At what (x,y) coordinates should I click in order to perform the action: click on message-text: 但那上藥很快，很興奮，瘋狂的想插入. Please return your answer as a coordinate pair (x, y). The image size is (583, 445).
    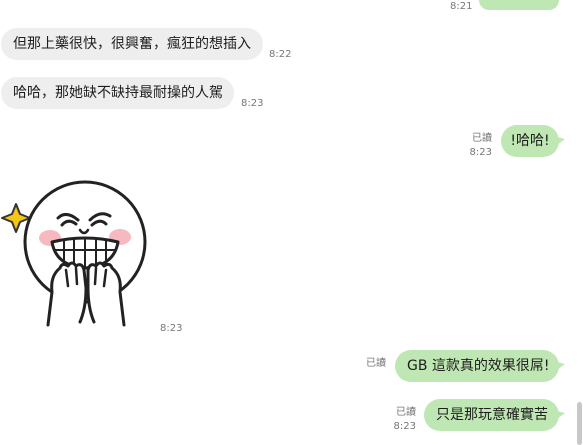
    Looking at the image, I should click on (132, 44).